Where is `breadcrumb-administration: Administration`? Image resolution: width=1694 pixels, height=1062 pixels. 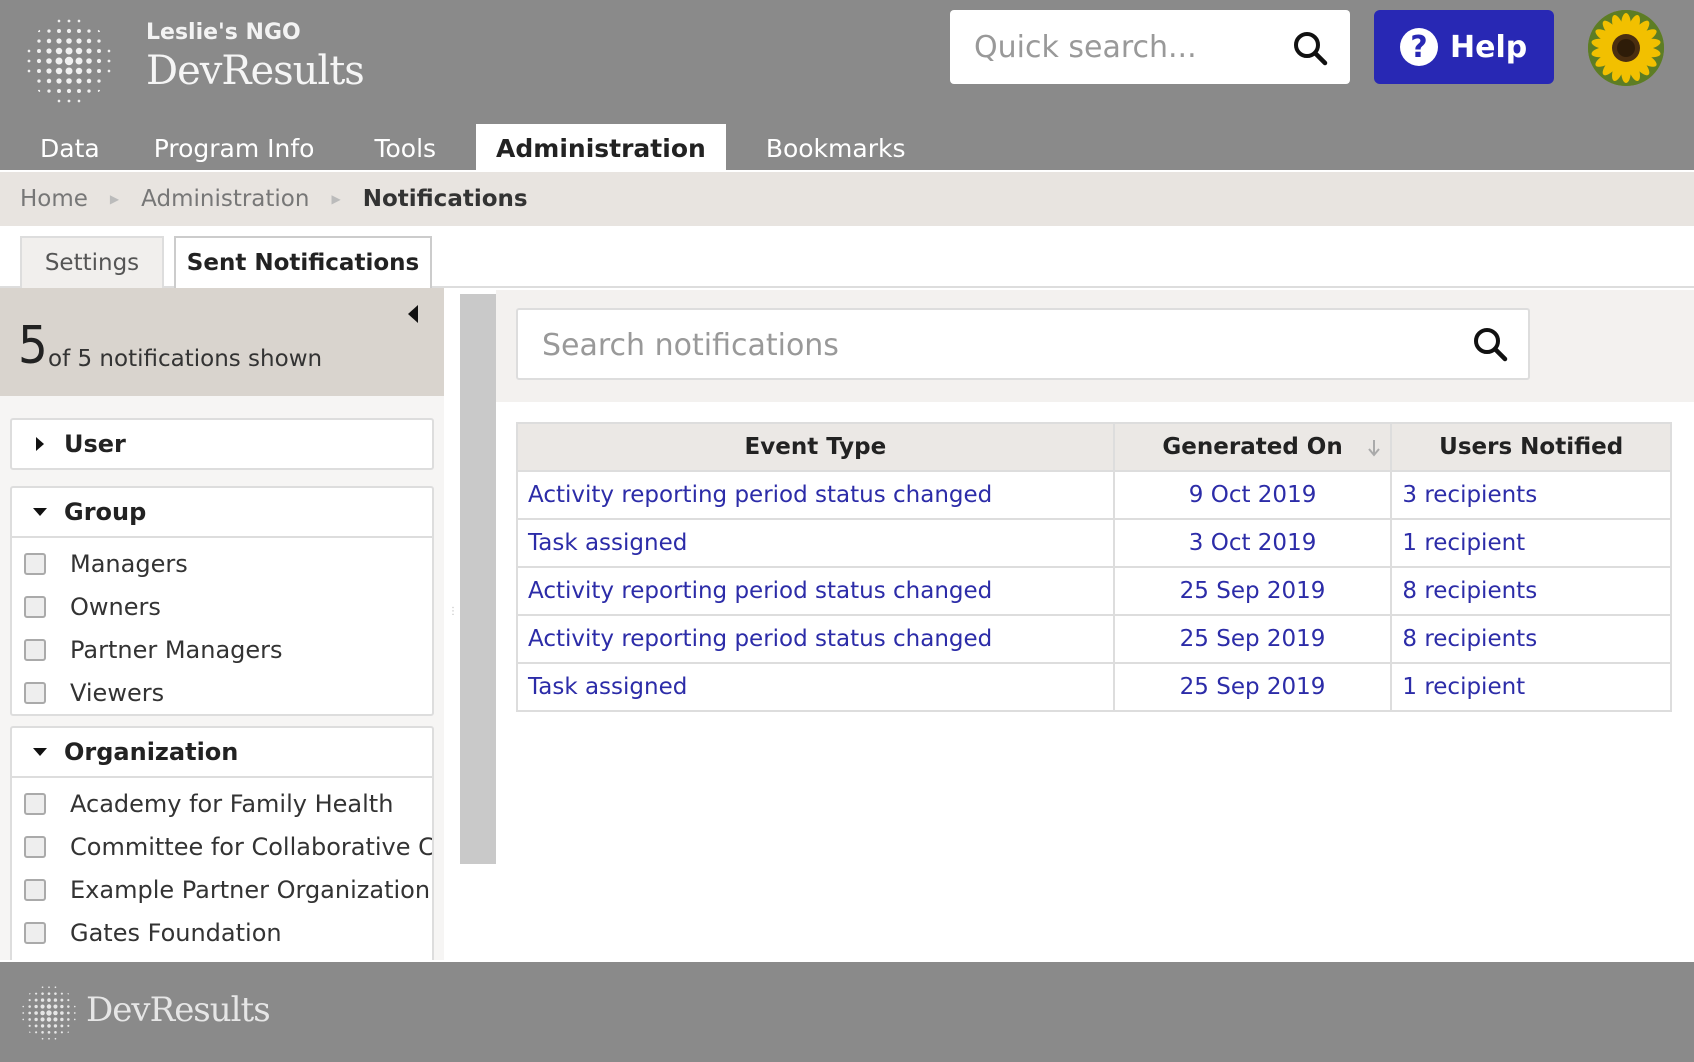 breadcrumb-administration: Administration is located at coordinates (225, 199).